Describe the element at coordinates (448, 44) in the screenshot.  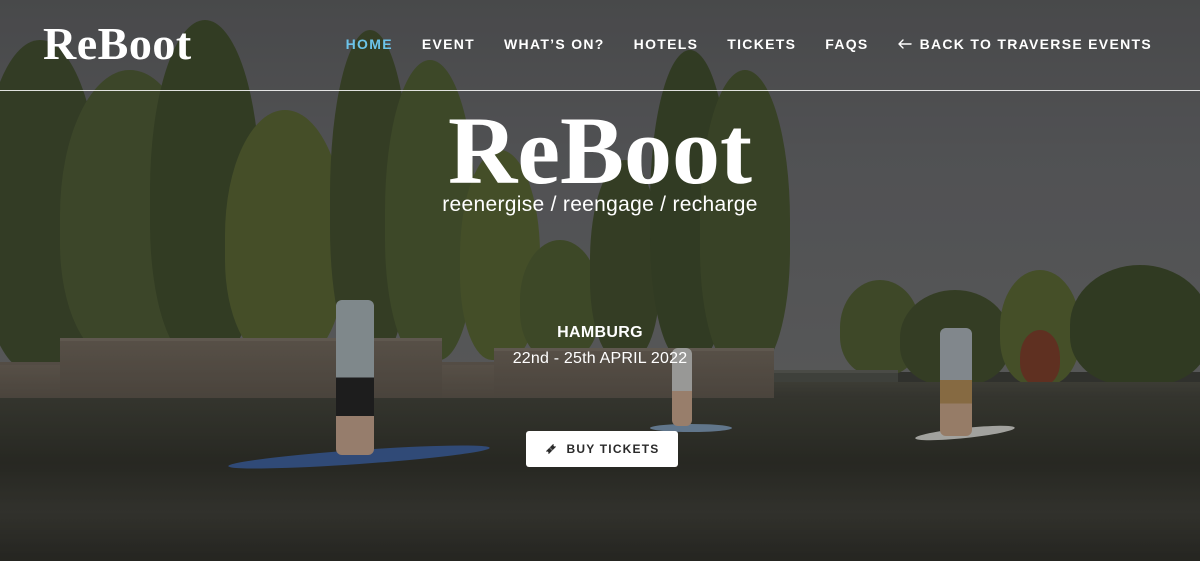
I see `nav-item-event: EVENT` at that location.